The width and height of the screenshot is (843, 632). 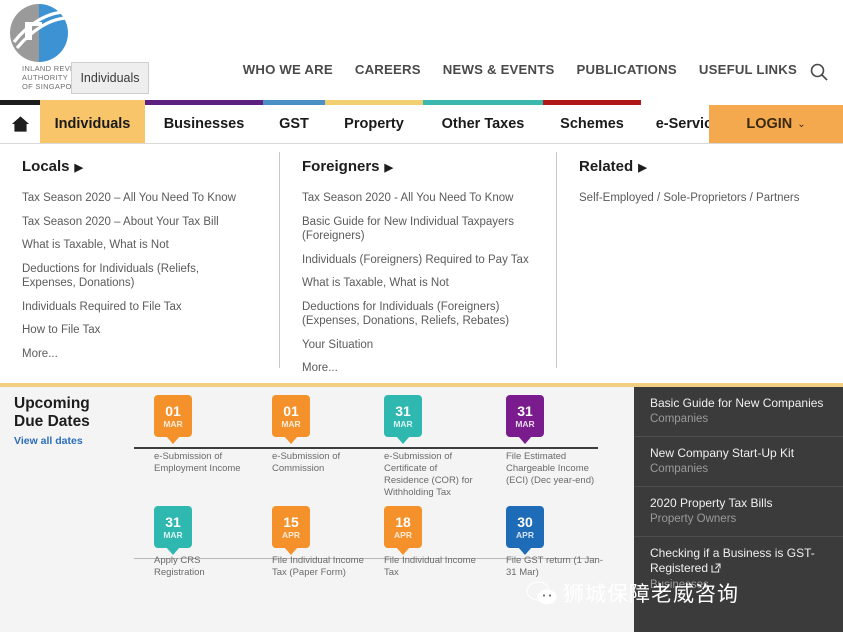 What do you see at coordinates (306, 434) in the screenshot?
I see `due-date-item: 01 MAR e-Submission of Commission` at bounding box center [306, 434].